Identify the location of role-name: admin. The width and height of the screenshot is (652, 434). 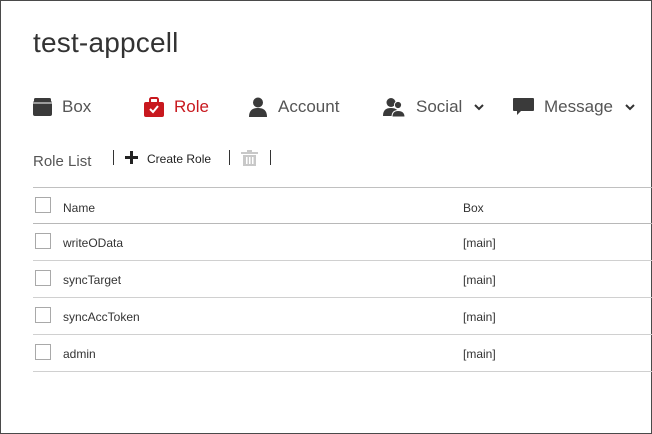
(79, 354).